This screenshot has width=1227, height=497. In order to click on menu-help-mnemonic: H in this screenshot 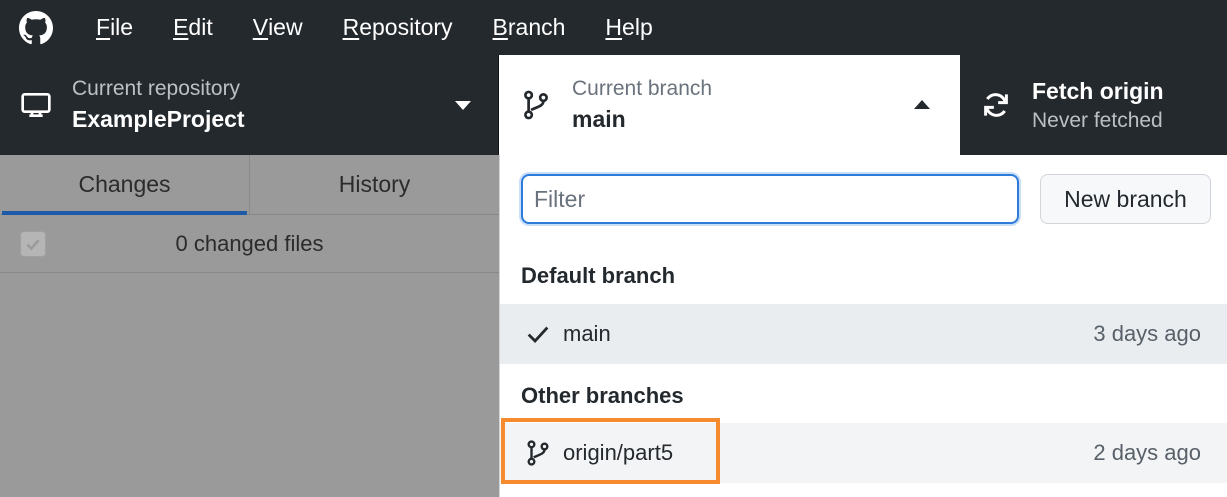, I will do `click(614, 27)`.